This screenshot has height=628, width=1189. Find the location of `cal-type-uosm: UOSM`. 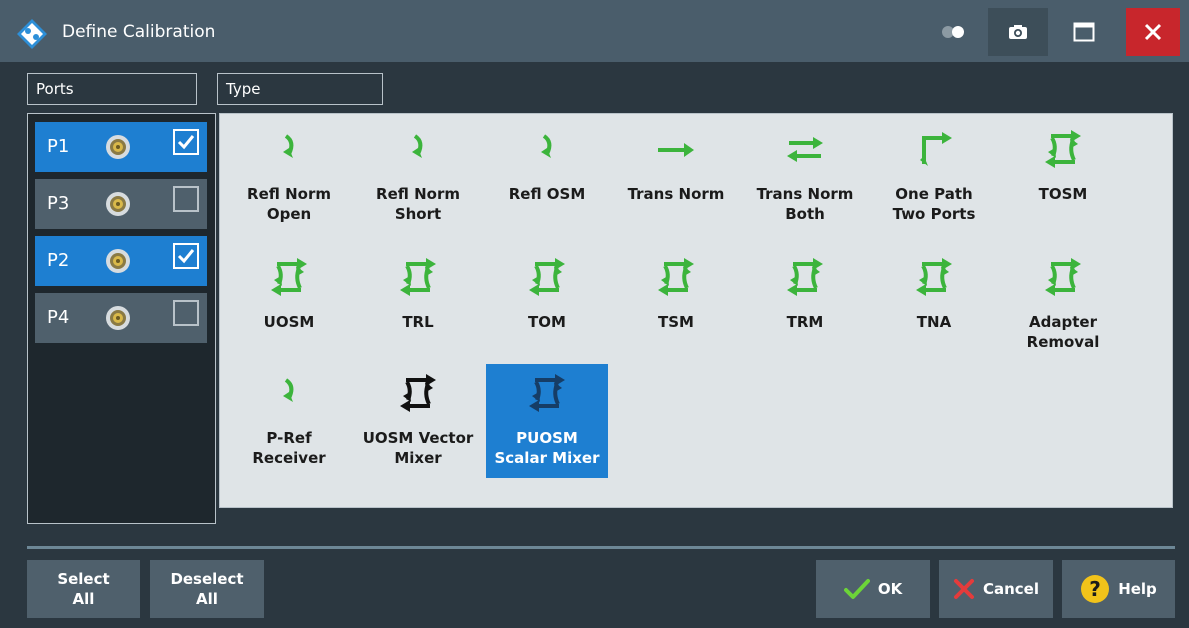

cal-type-uosm: UOSM is located at coordinates (289, 305).